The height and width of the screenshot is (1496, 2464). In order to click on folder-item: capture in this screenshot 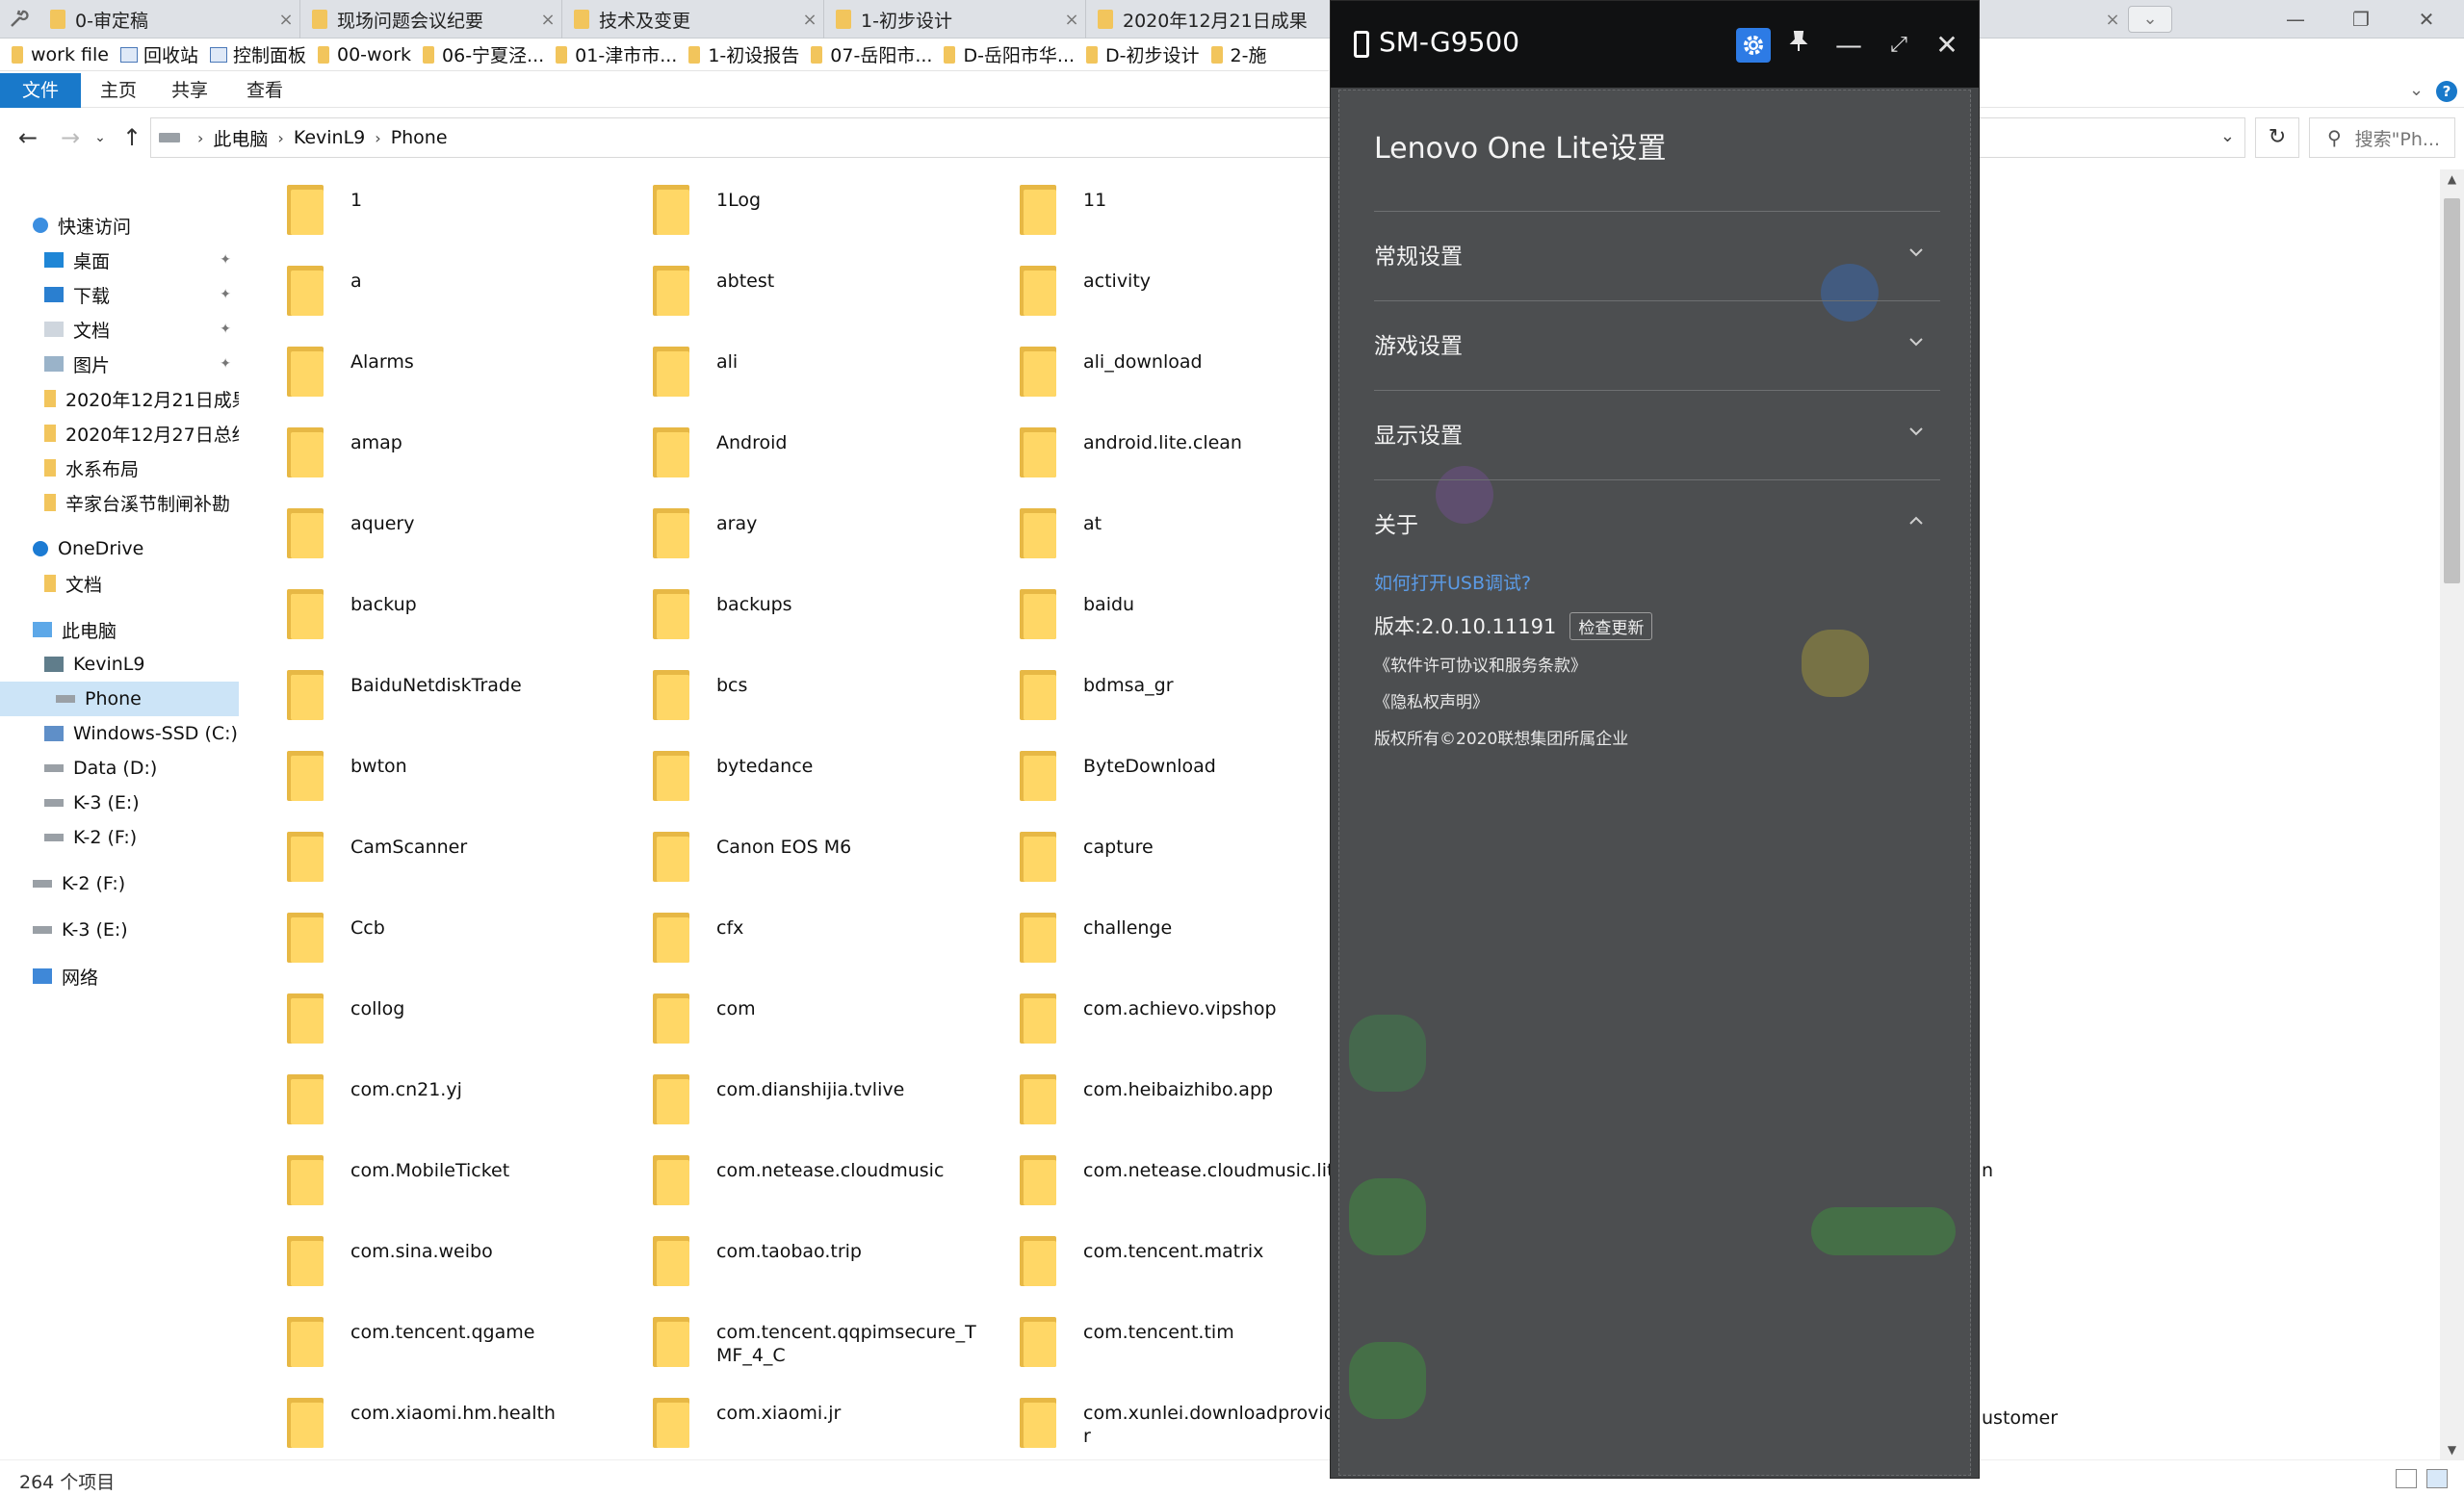, I will do `click(1164, 859)`.